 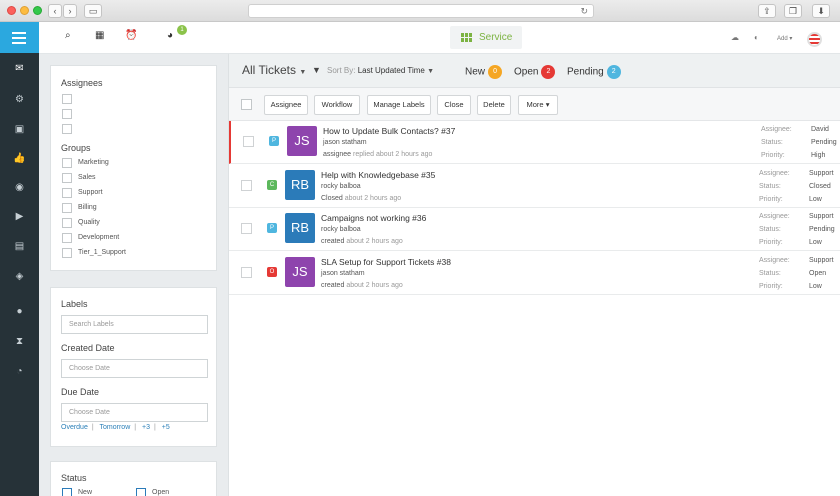 What do you see at coordinates (19, 69) in the screenshot?
I see `mail-icon: ✉` at bounding box center [19, 69].